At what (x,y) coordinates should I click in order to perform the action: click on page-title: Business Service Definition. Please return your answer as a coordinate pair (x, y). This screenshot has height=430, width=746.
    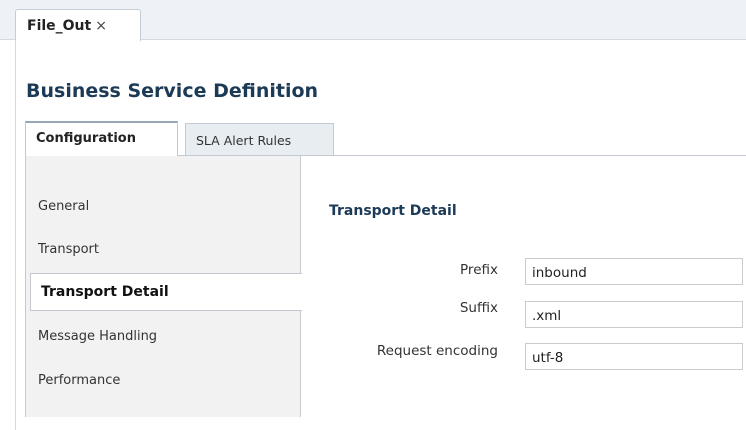
    Looking at the image, I should click on (172, 91).